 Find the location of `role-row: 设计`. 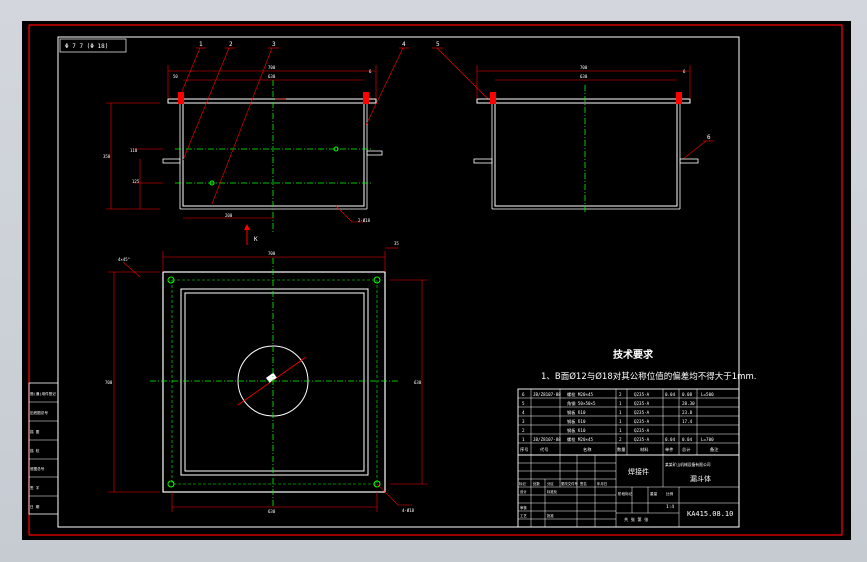

role-row: 设计 is located at coordinates (523, 491).